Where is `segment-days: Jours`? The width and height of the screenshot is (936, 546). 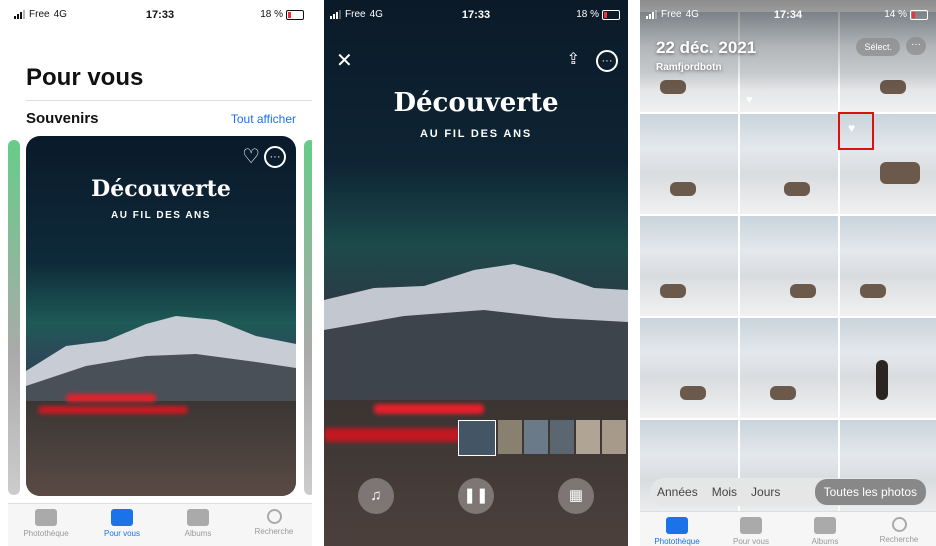
segment-days: Jours is located at coordinates (765, 492).